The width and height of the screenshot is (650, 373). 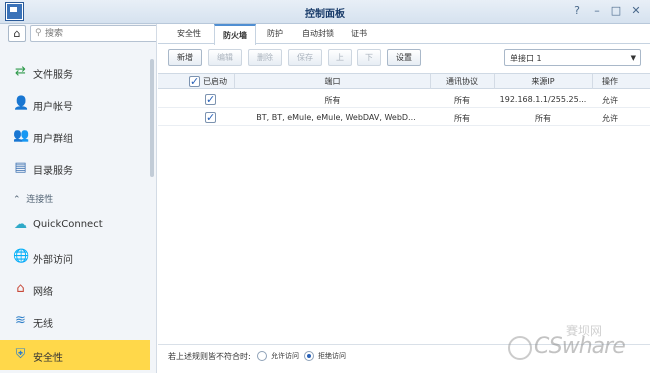 What do you see at coordinates (75, 321) in the screenshot?
I see `sidebar-item-wireless: ≋ 无线` at bounding box center [75, 321].